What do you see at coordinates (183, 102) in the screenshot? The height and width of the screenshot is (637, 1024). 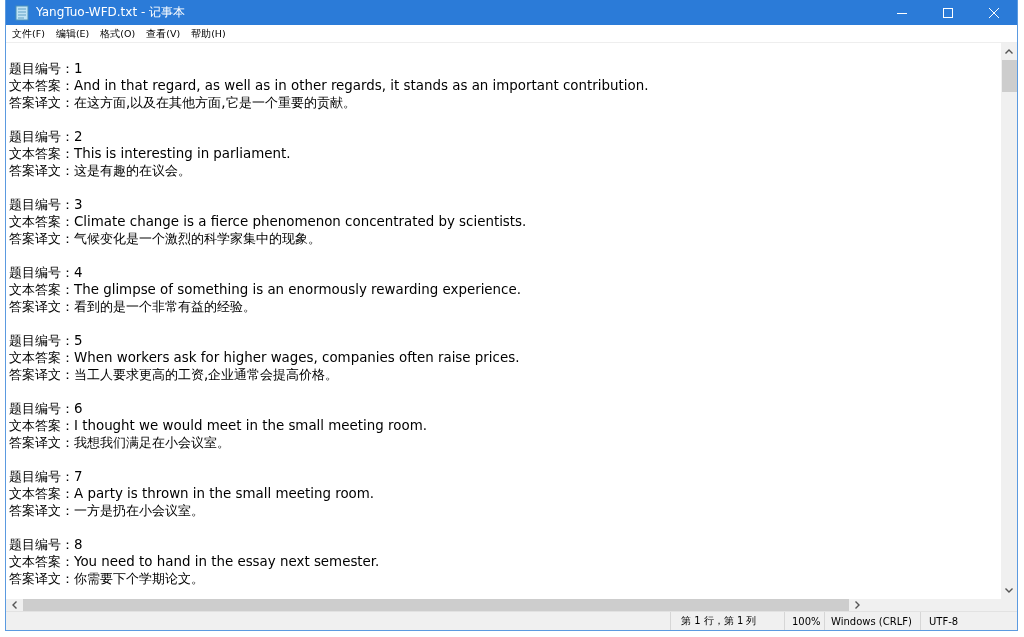 I see `text-line: 答案译文：在这方面,以及在其他方面,它是一个重要的贡献。` at bounding box center [183, 102].